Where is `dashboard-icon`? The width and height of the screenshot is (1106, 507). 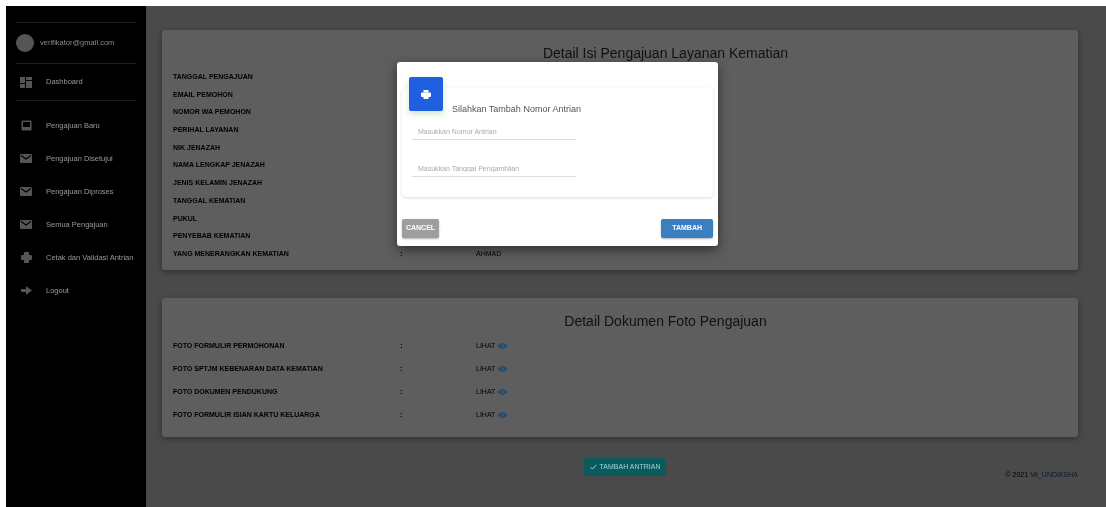 dashboard-icon is located at coordinates (26, 82).